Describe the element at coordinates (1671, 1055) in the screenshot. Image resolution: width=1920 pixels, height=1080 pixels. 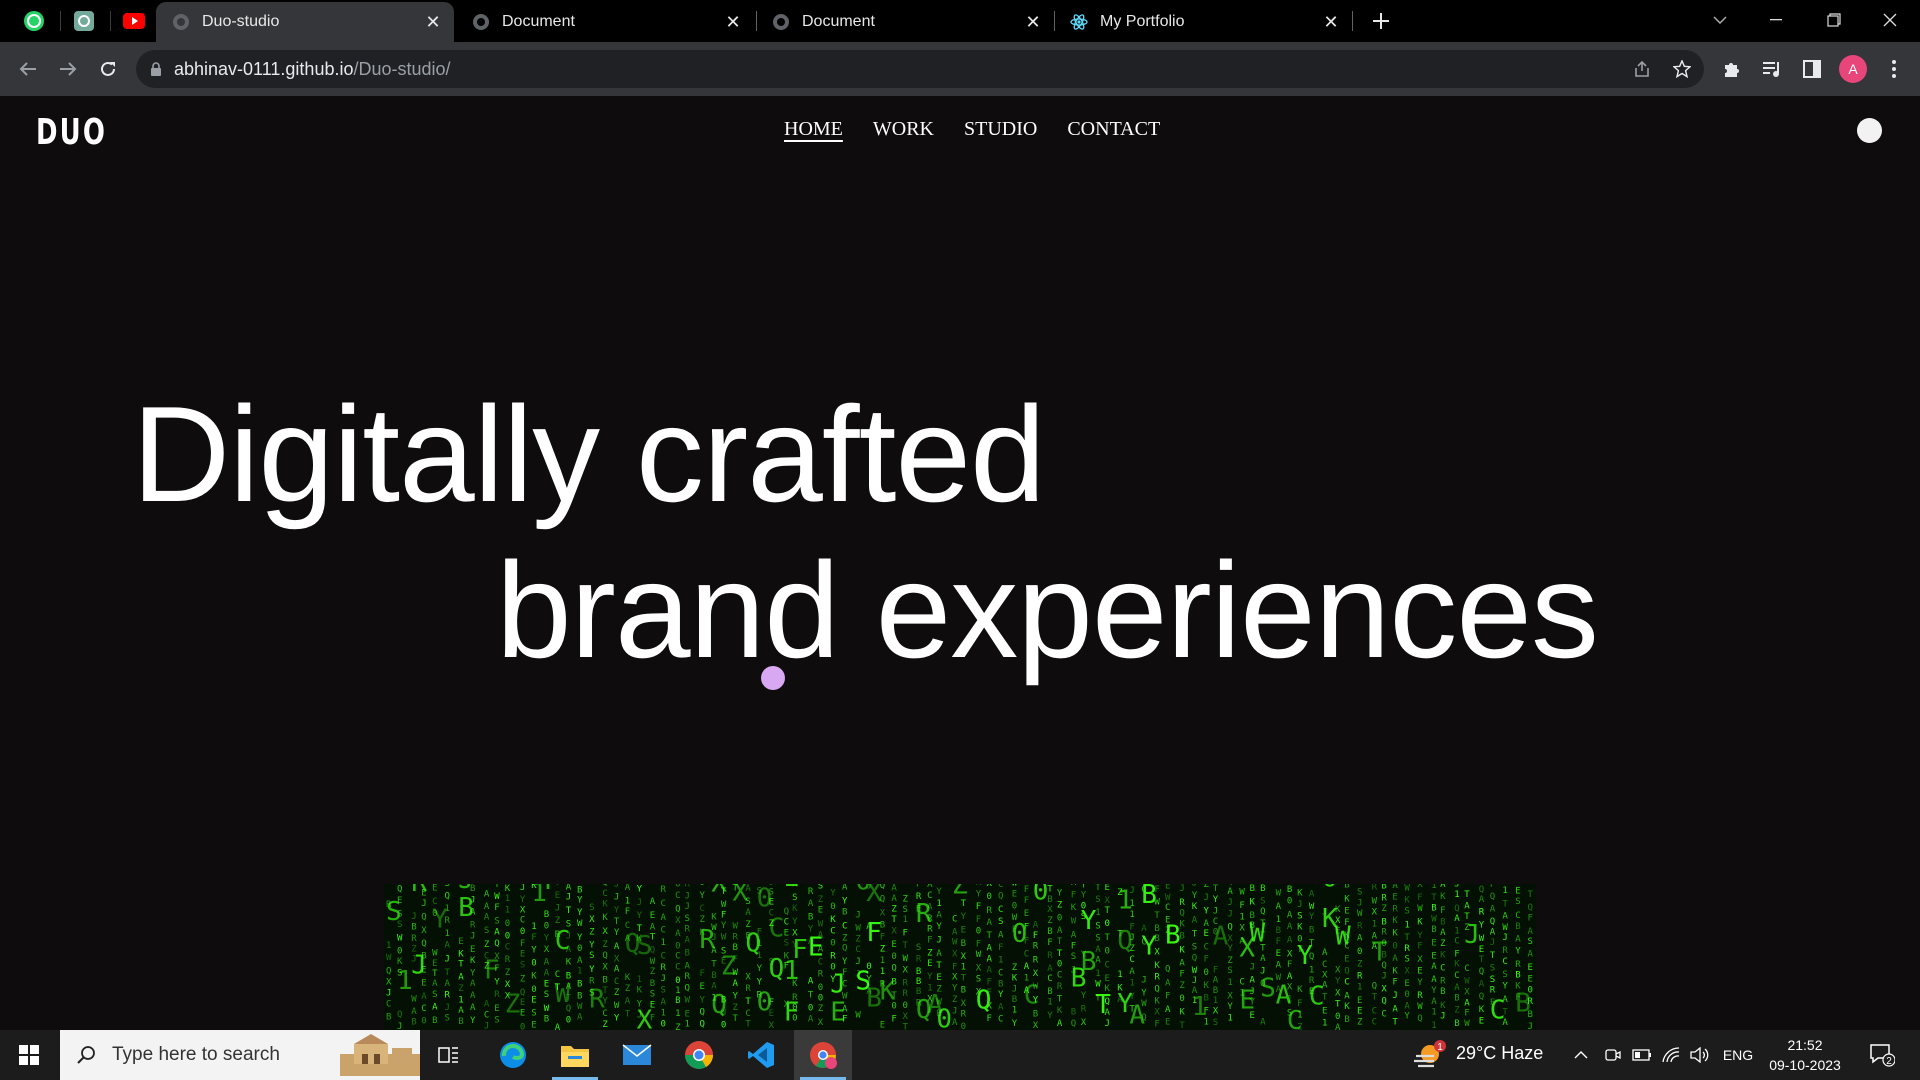
I see `tray-network` at that location.